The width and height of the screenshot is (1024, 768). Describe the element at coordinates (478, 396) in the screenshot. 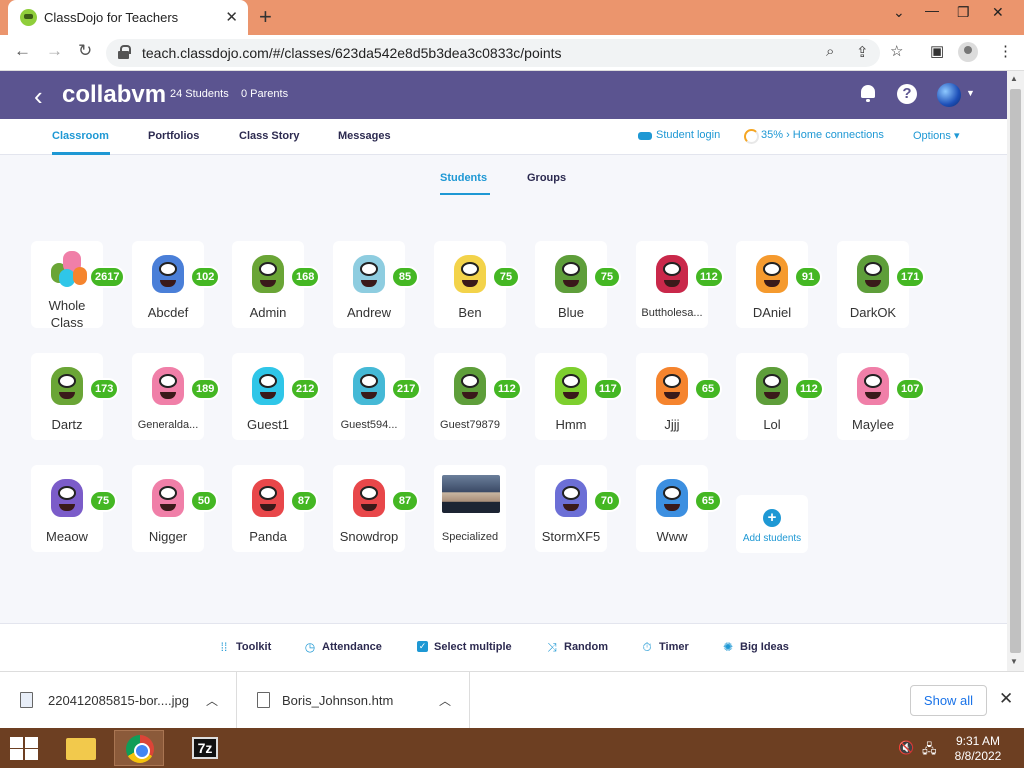

I see `student-card: 112 Guest79879` at that location.